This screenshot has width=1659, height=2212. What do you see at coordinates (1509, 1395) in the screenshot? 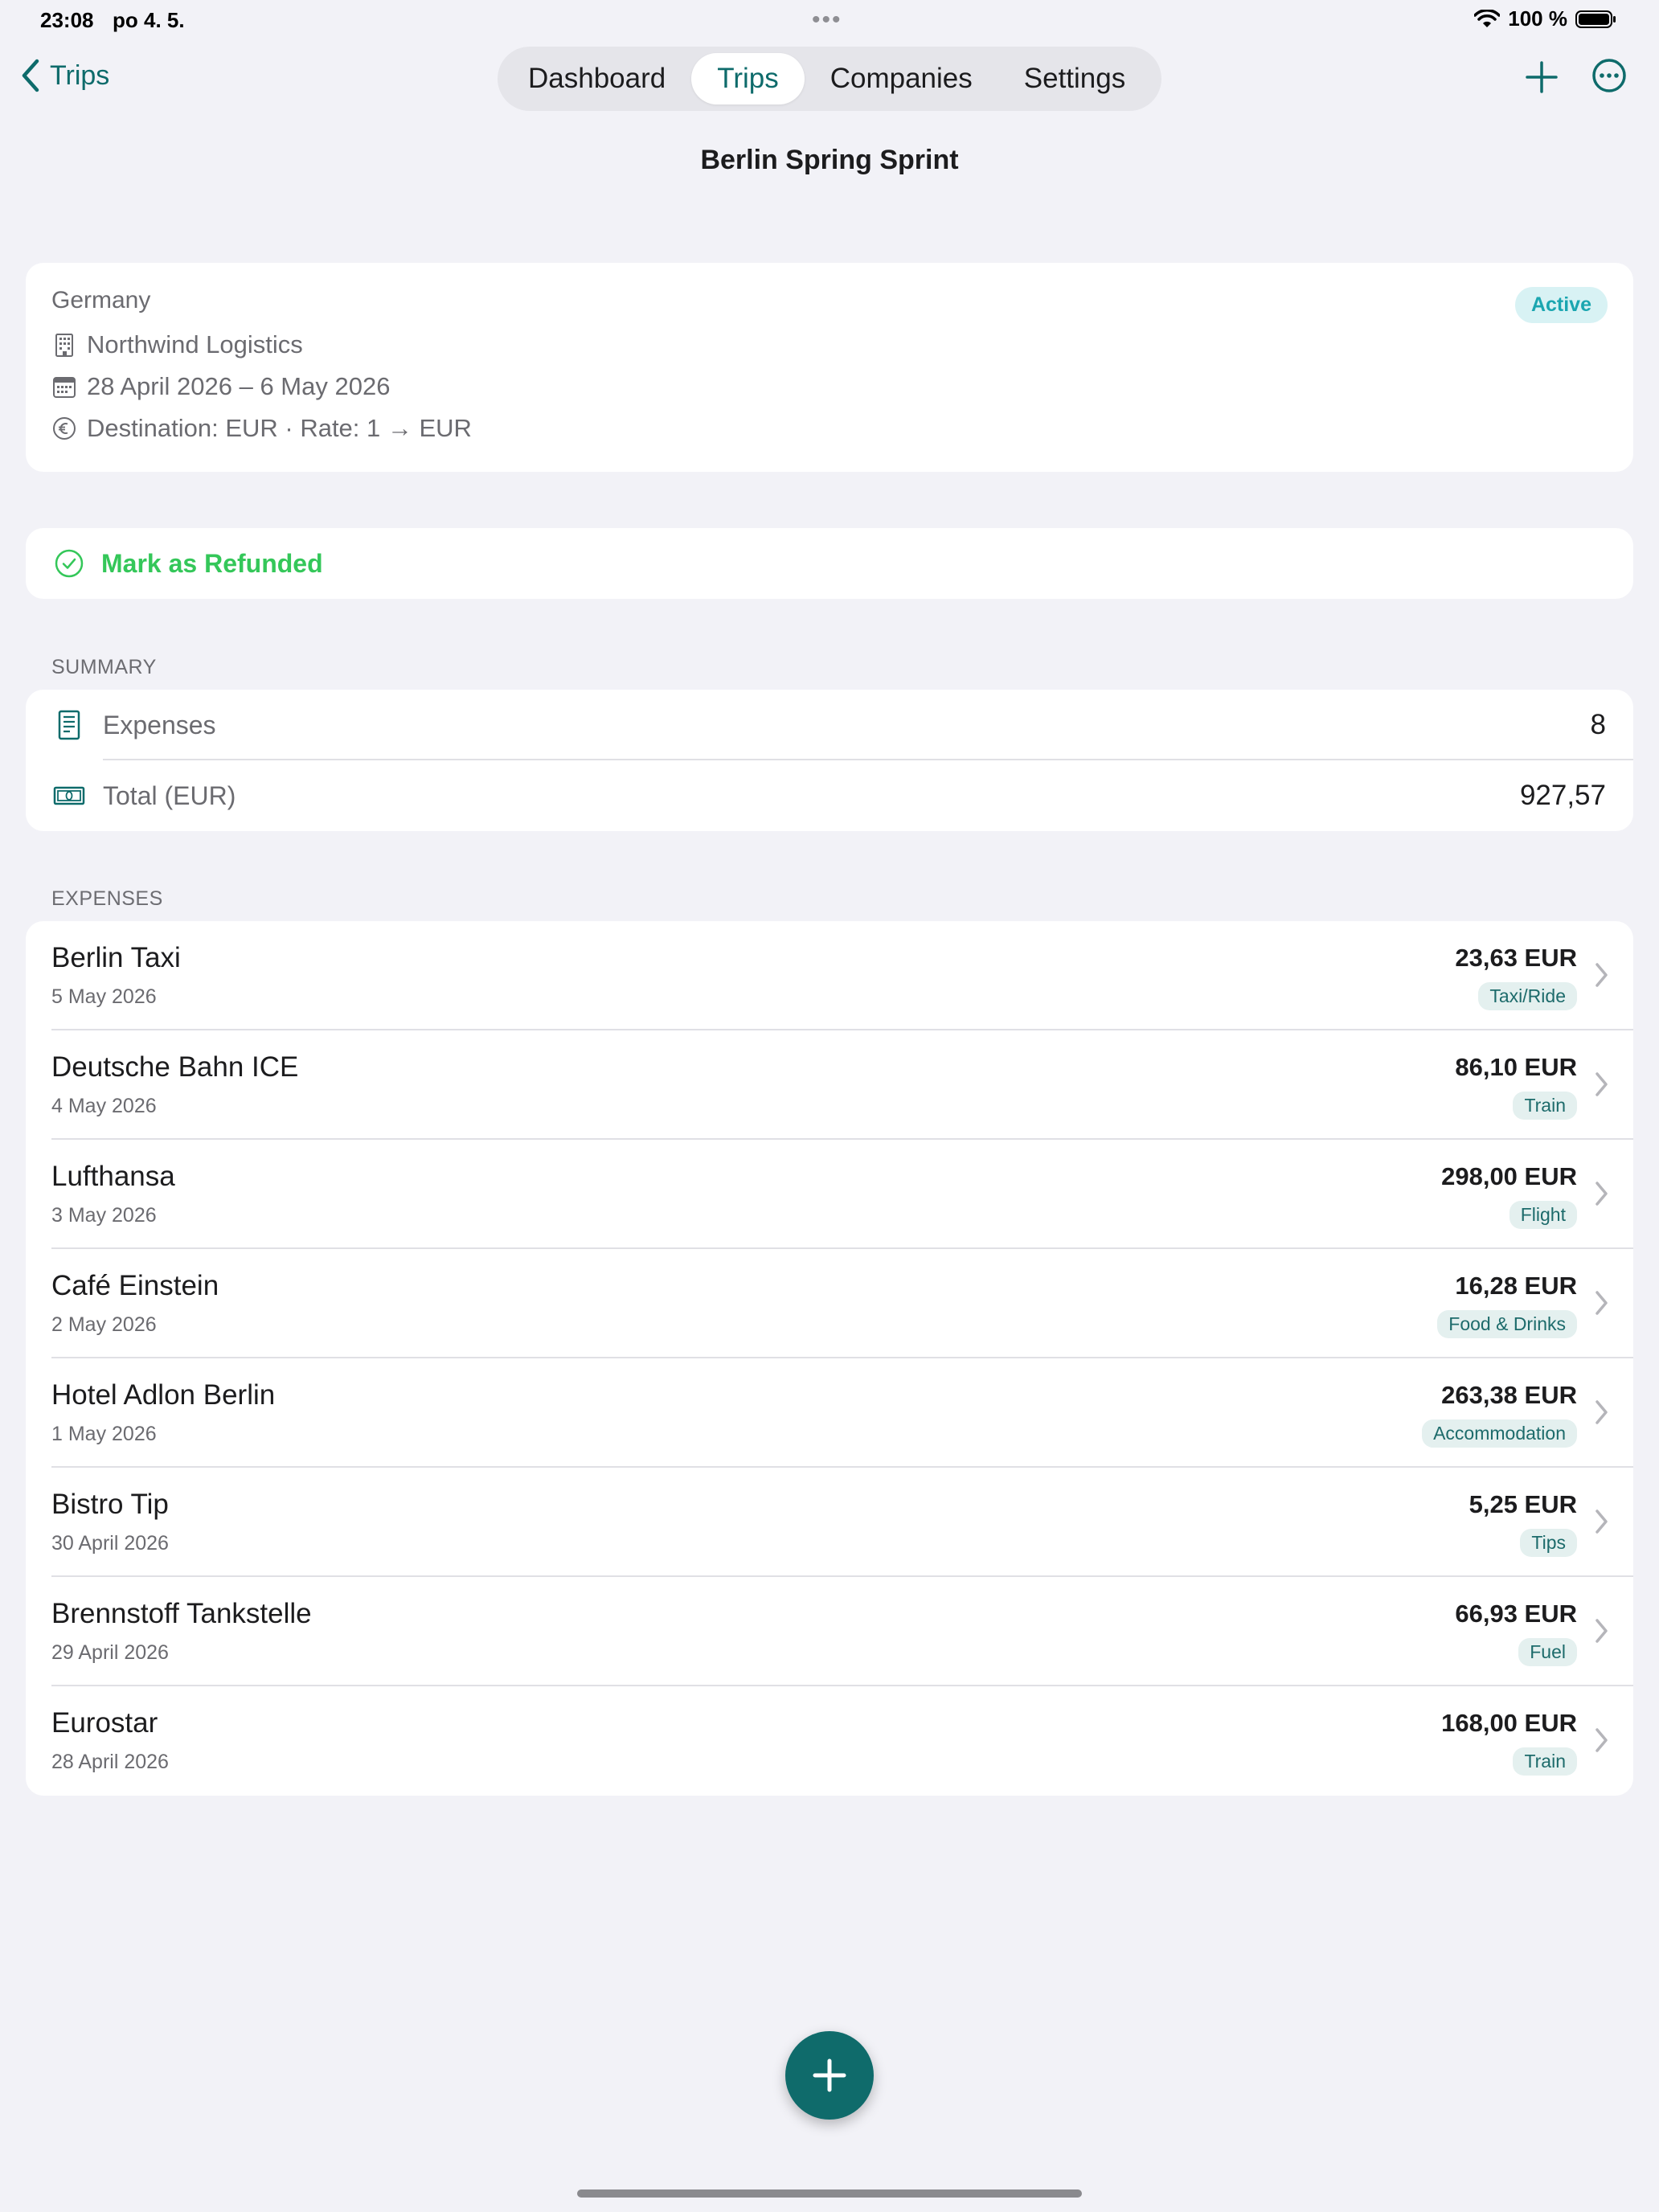
I see `expense-amount: 263,38 EUR` at bounding box center [1509, 1395].